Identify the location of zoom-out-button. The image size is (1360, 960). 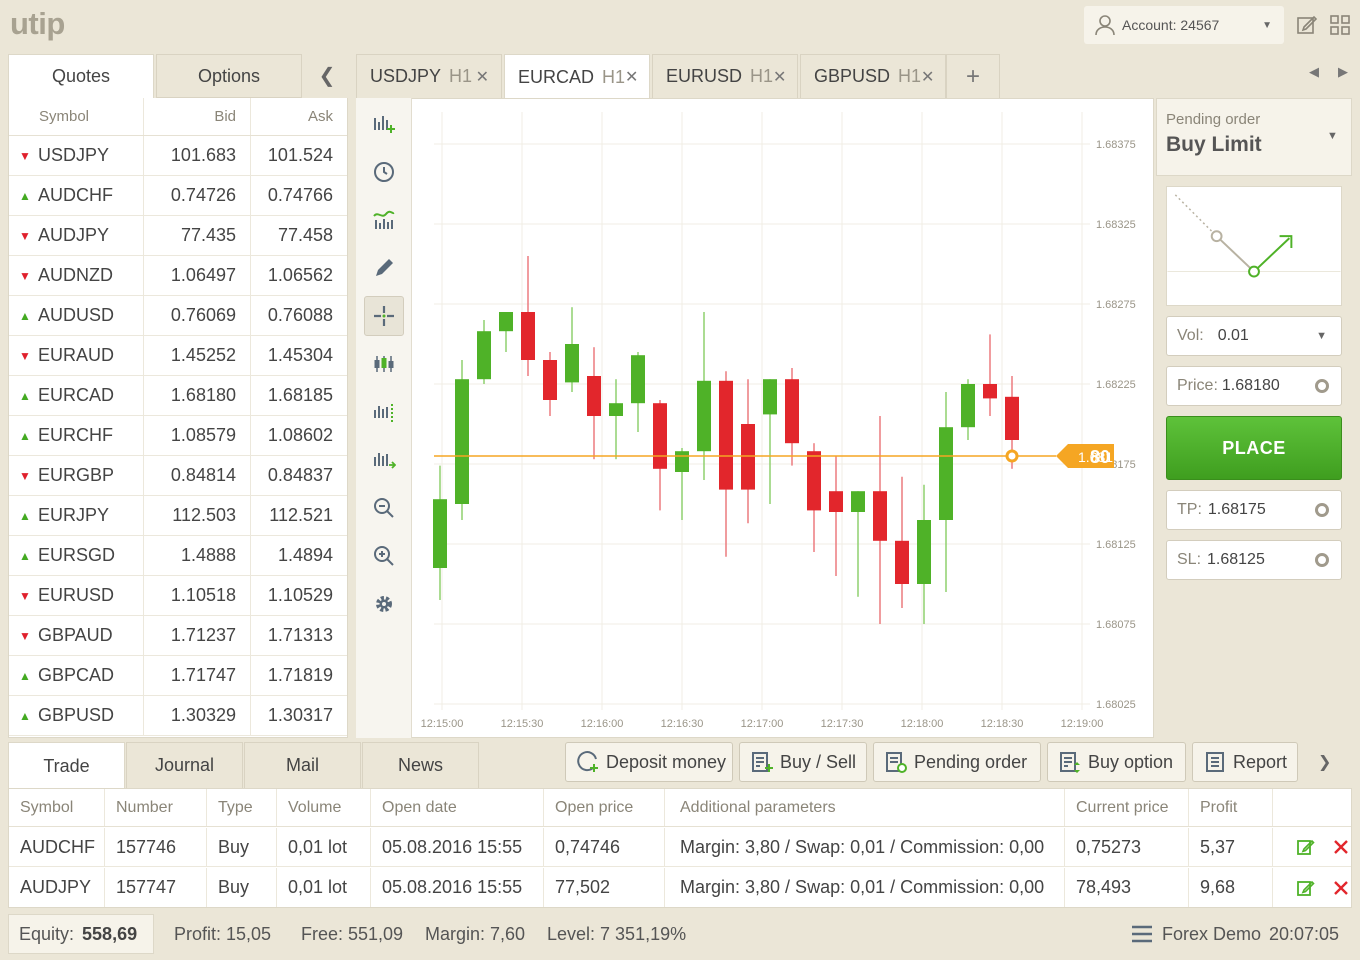
(384, 508).